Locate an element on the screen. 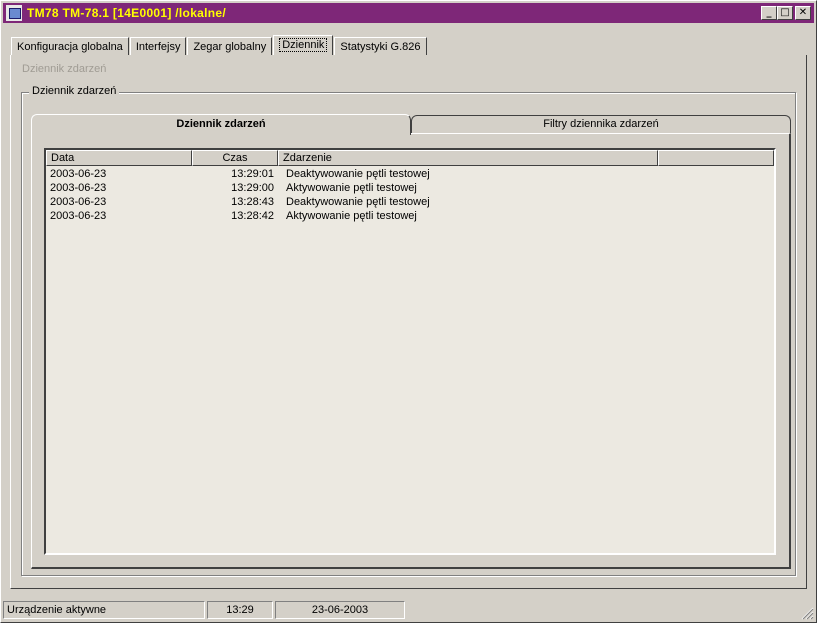  cell-time: 13:28:42 is located at coordinates (252, 216).